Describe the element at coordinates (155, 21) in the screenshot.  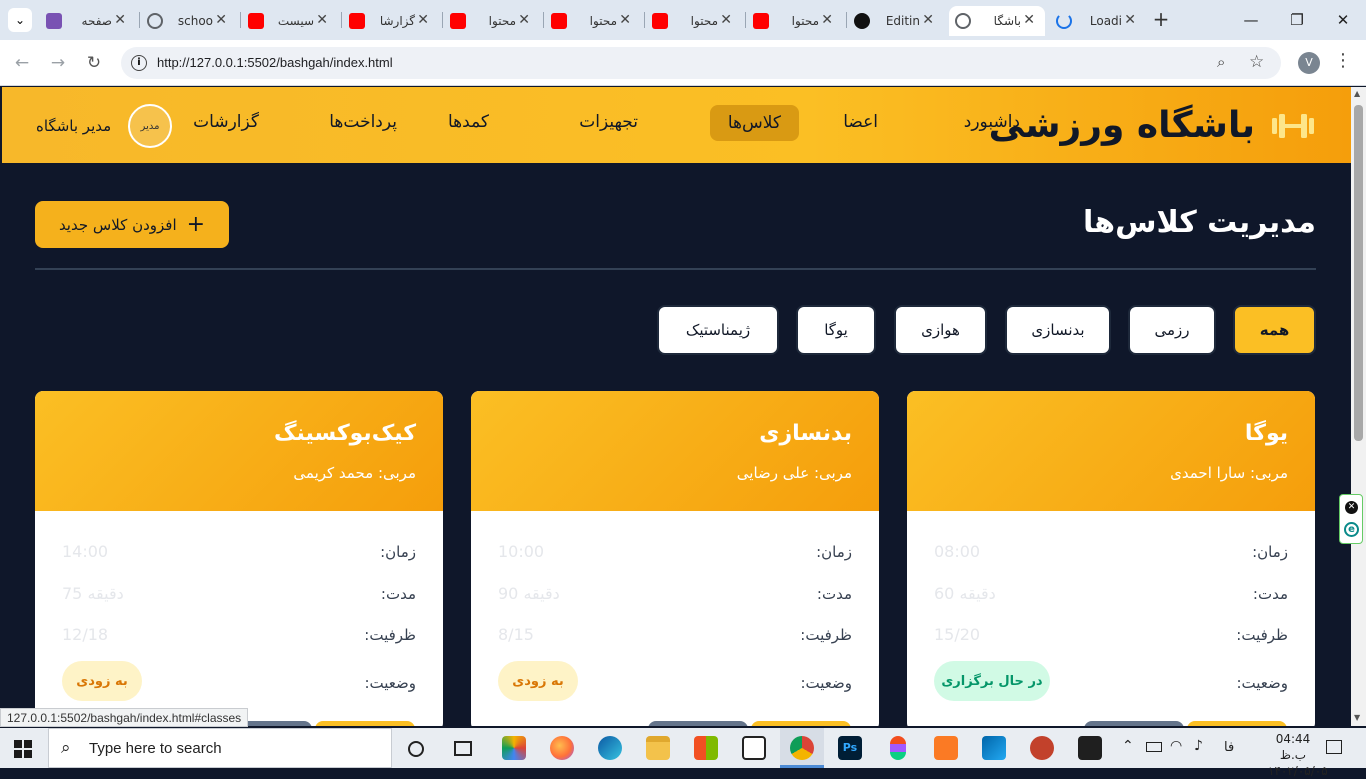
I see `globe-icon` at that location.